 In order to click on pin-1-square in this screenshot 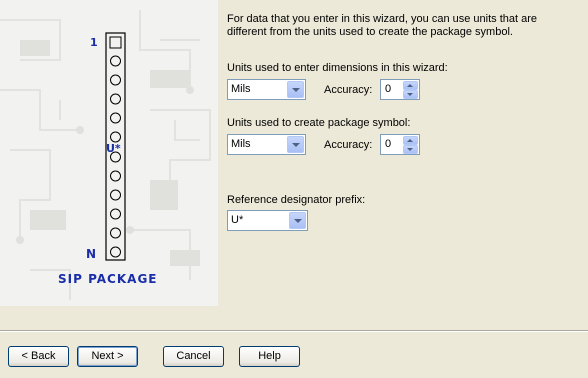, I will do `click(115, 42)`.